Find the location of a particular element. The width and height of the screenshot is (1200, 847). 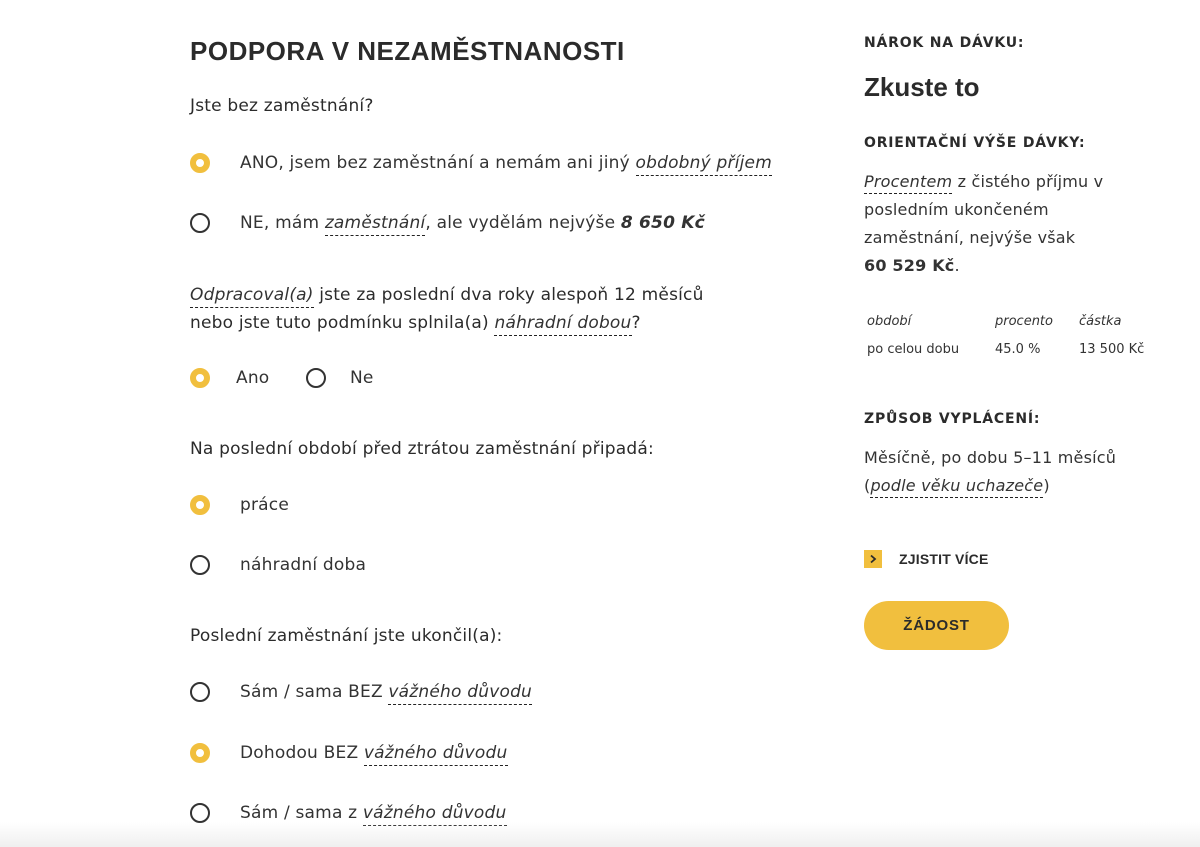

amount-text: . is located at coordinates (957, 265).